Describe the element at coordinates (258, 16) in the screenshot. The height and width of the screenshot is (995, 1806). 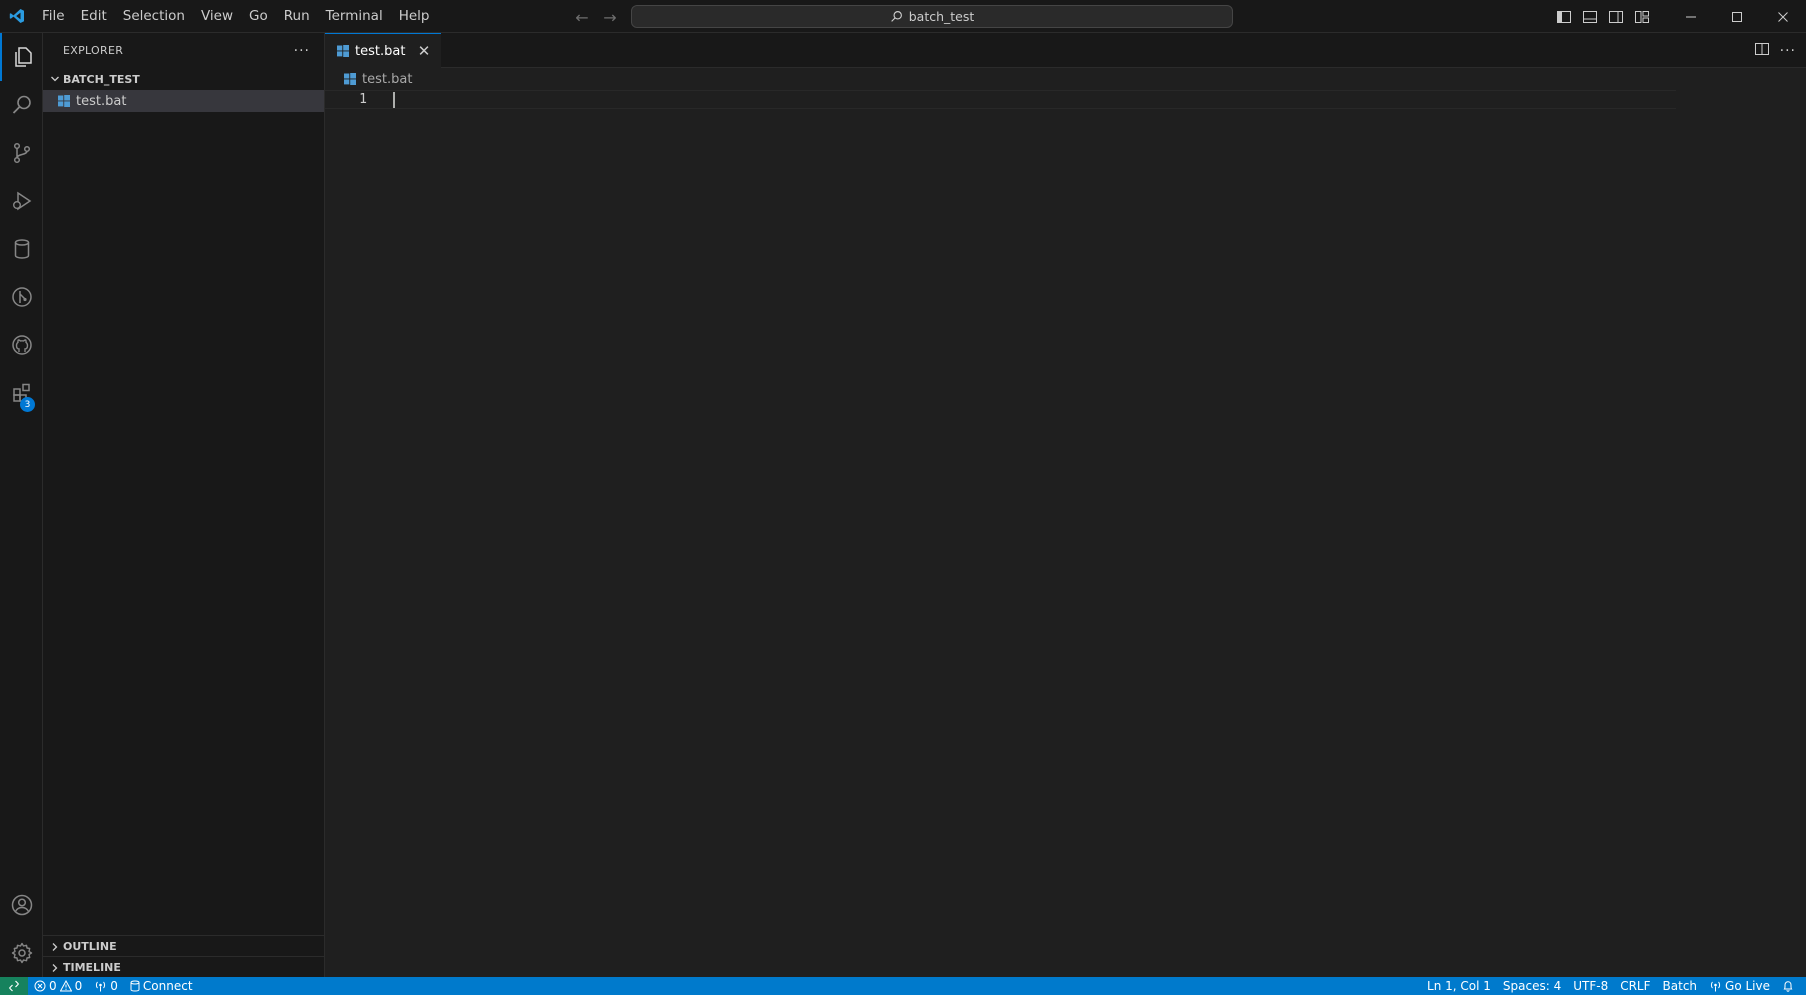
I see `menu-go: Go` at that location.